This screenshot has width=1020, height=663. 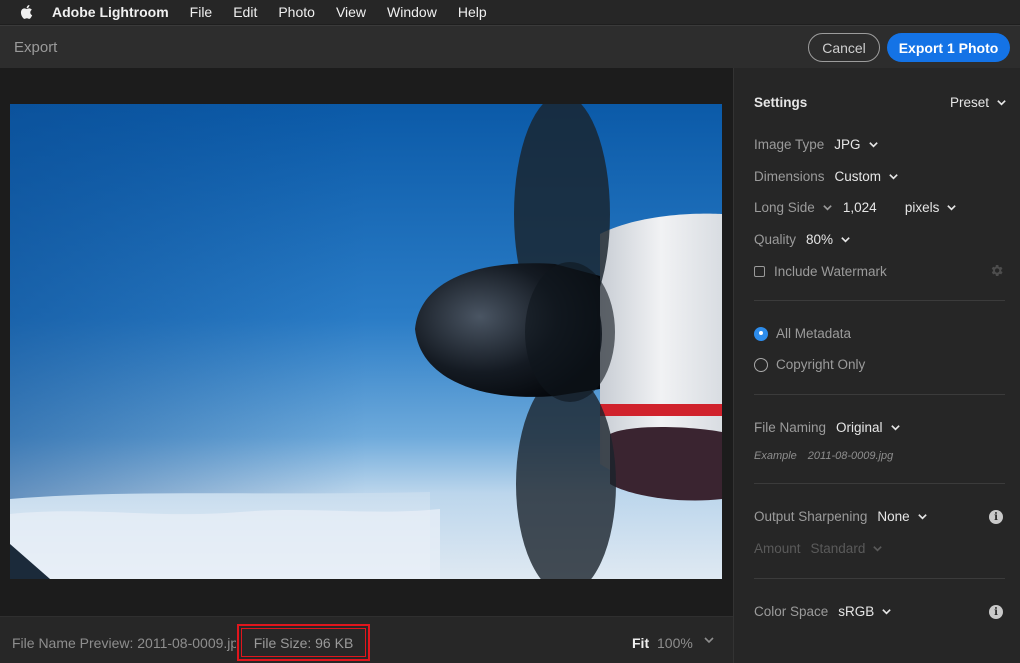 I want to click on image-type-label: Image Type, so click(x=789, y=144).